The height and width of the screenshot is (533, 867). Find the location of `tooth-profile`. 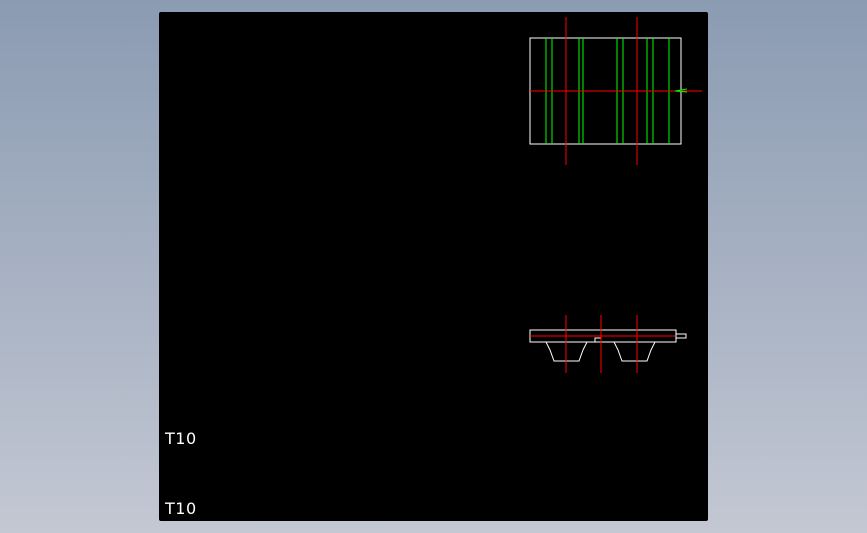

tooth-profile is located at coordinates (603, 349).